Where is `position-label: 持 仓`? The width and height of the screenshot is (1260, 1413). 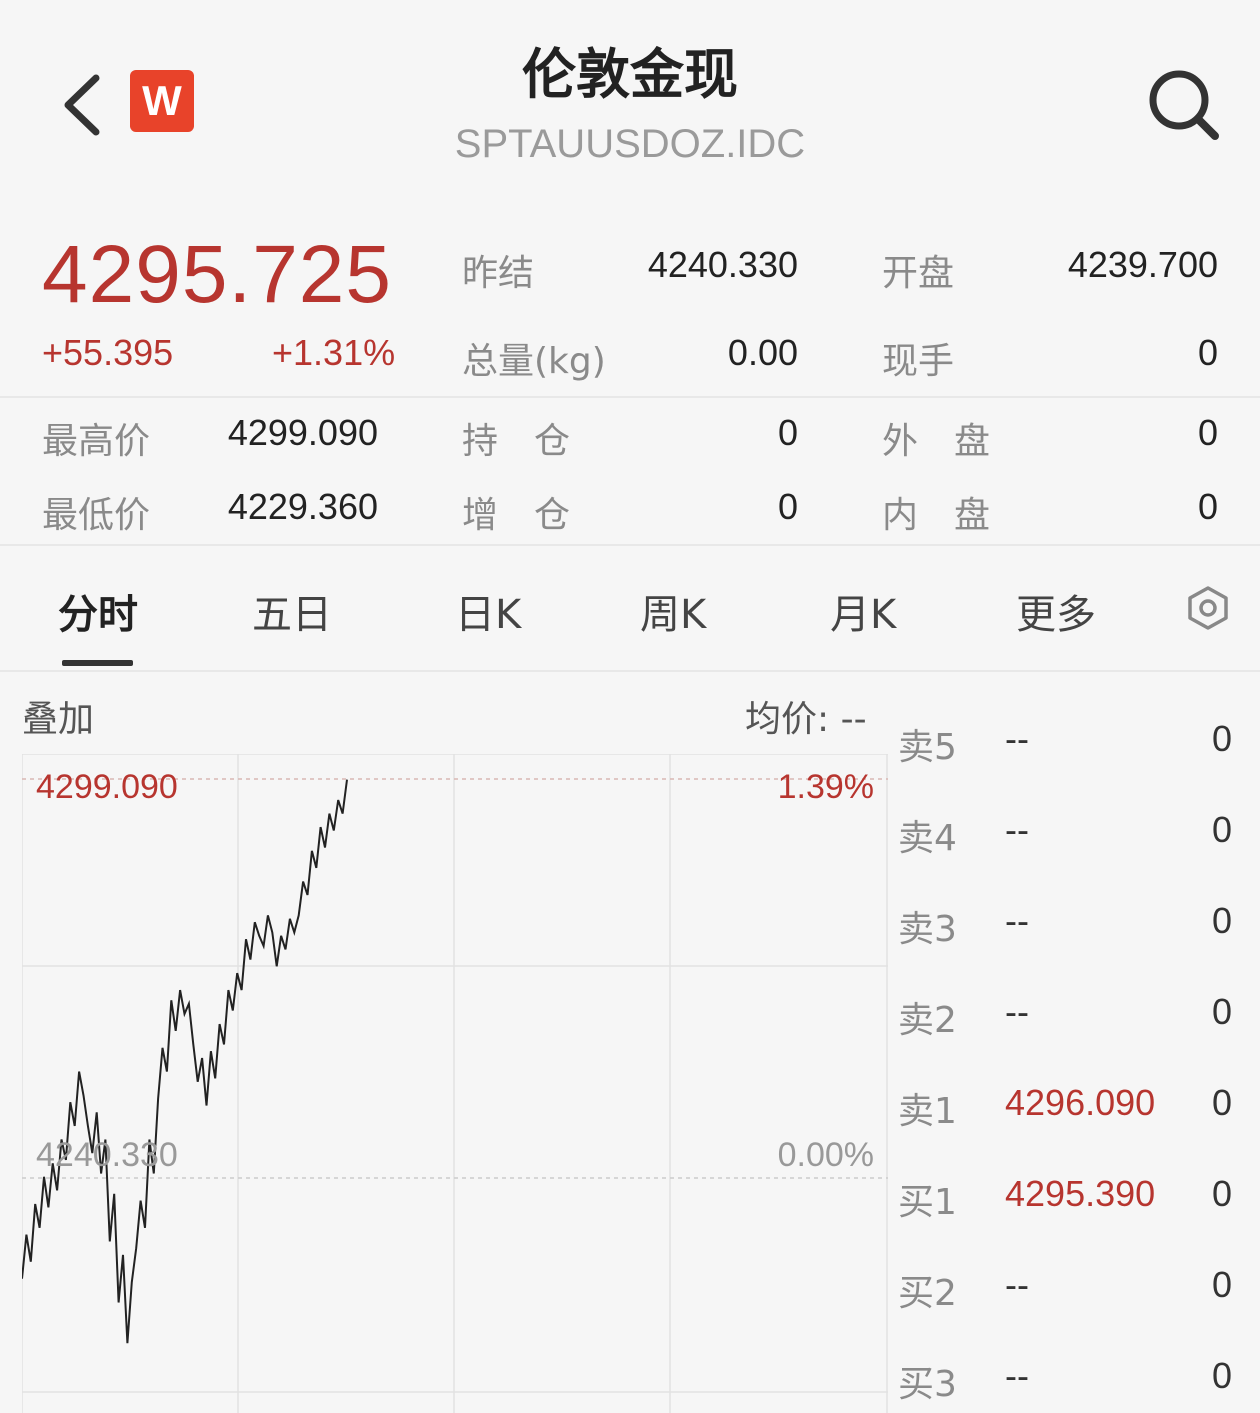
position-label: 持 仓 is located at coordinates (516, 441).